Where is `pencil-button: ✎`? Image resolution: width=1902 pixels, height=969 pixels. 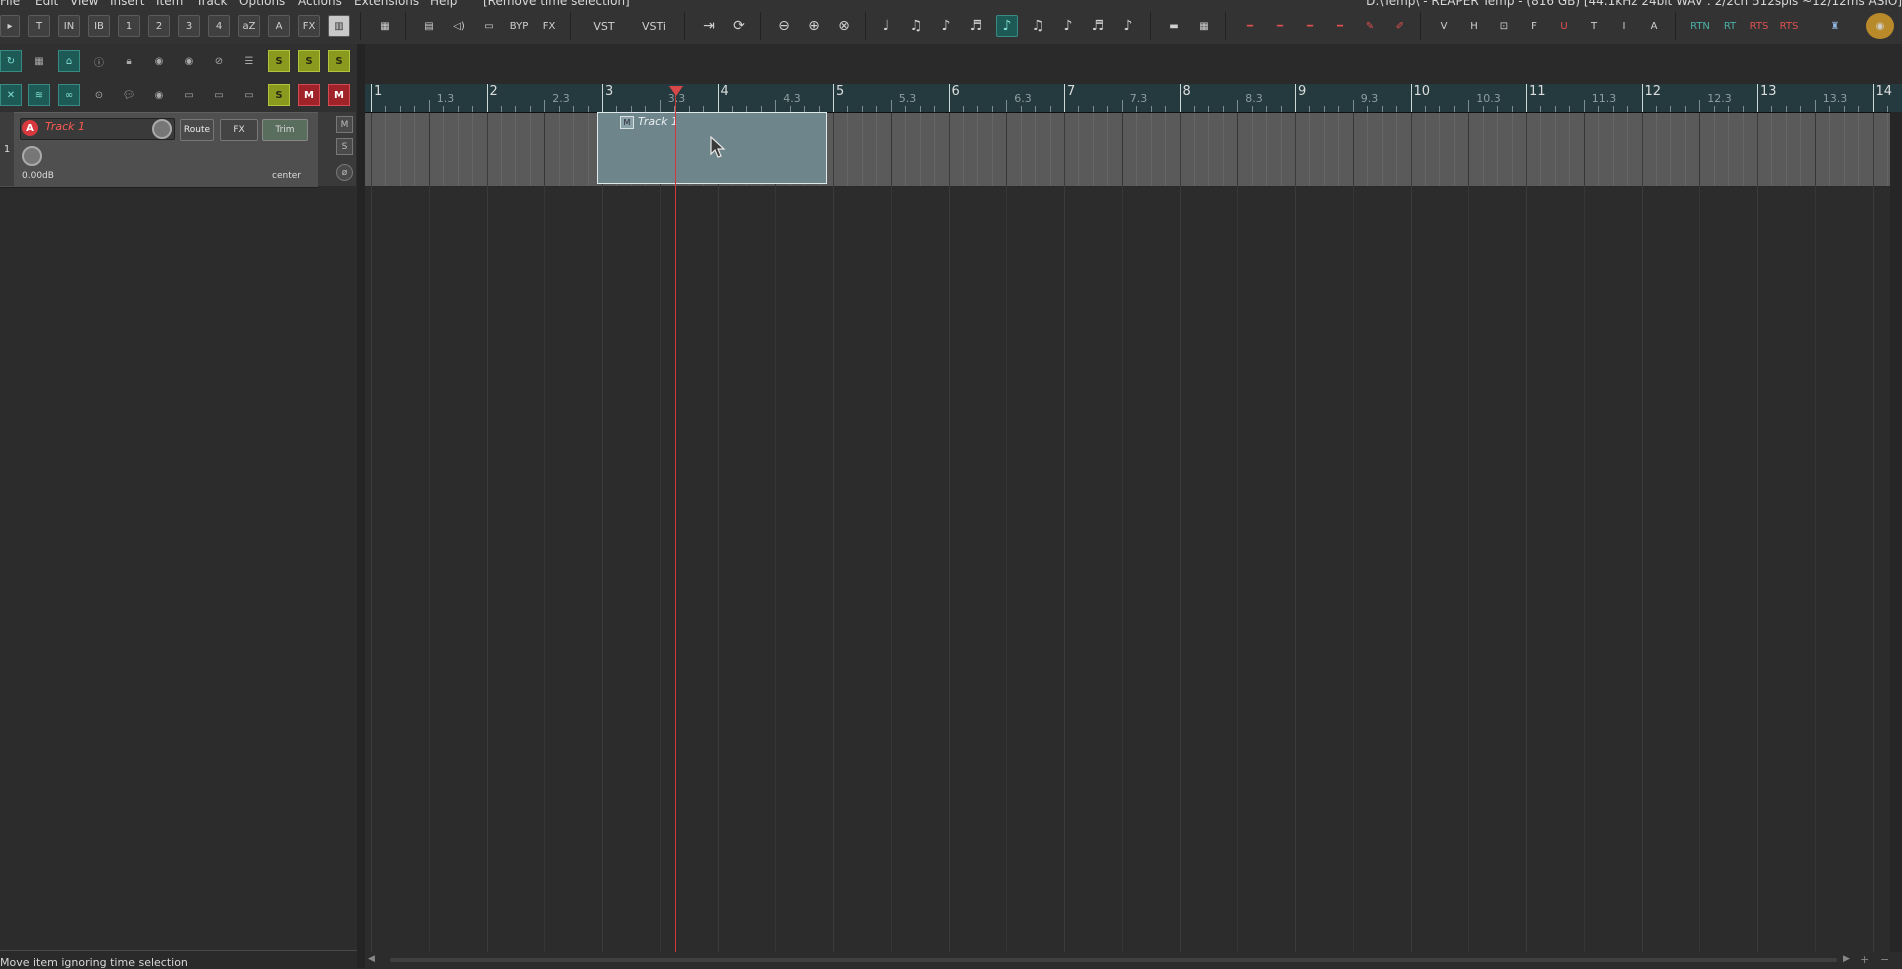
pencil-button: ✎ is located at coordinates (1370, 26).